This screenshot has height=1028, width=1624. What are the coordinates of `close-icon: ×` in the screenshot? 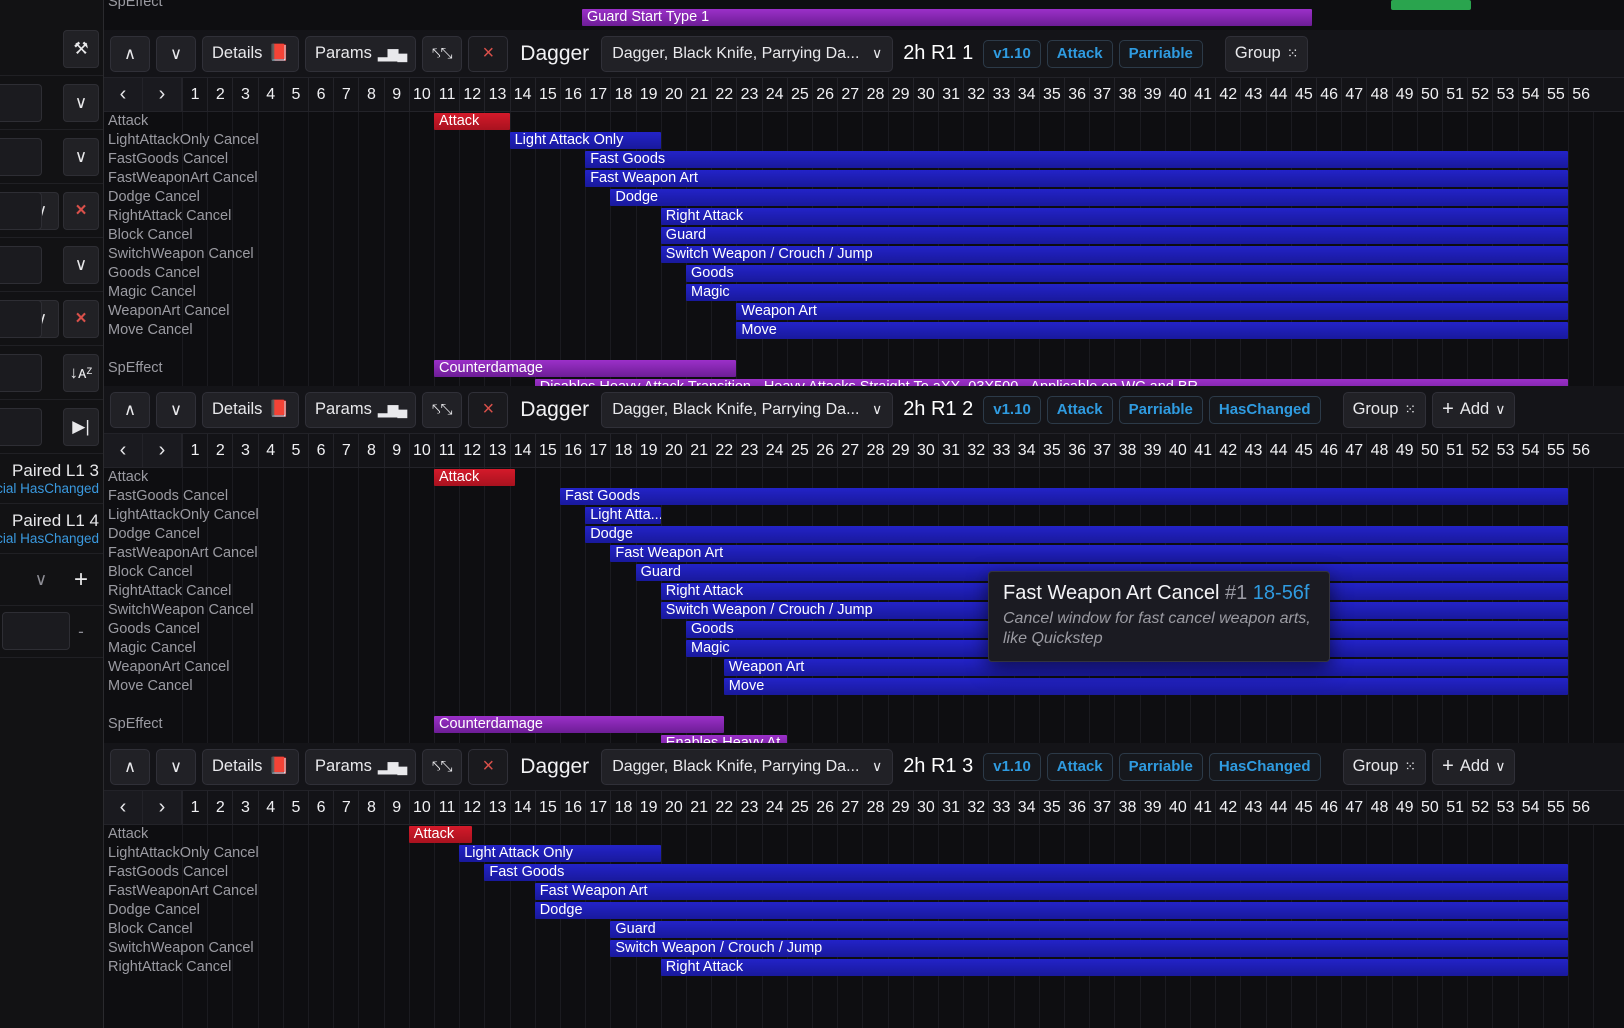 It's located at (488, 409).